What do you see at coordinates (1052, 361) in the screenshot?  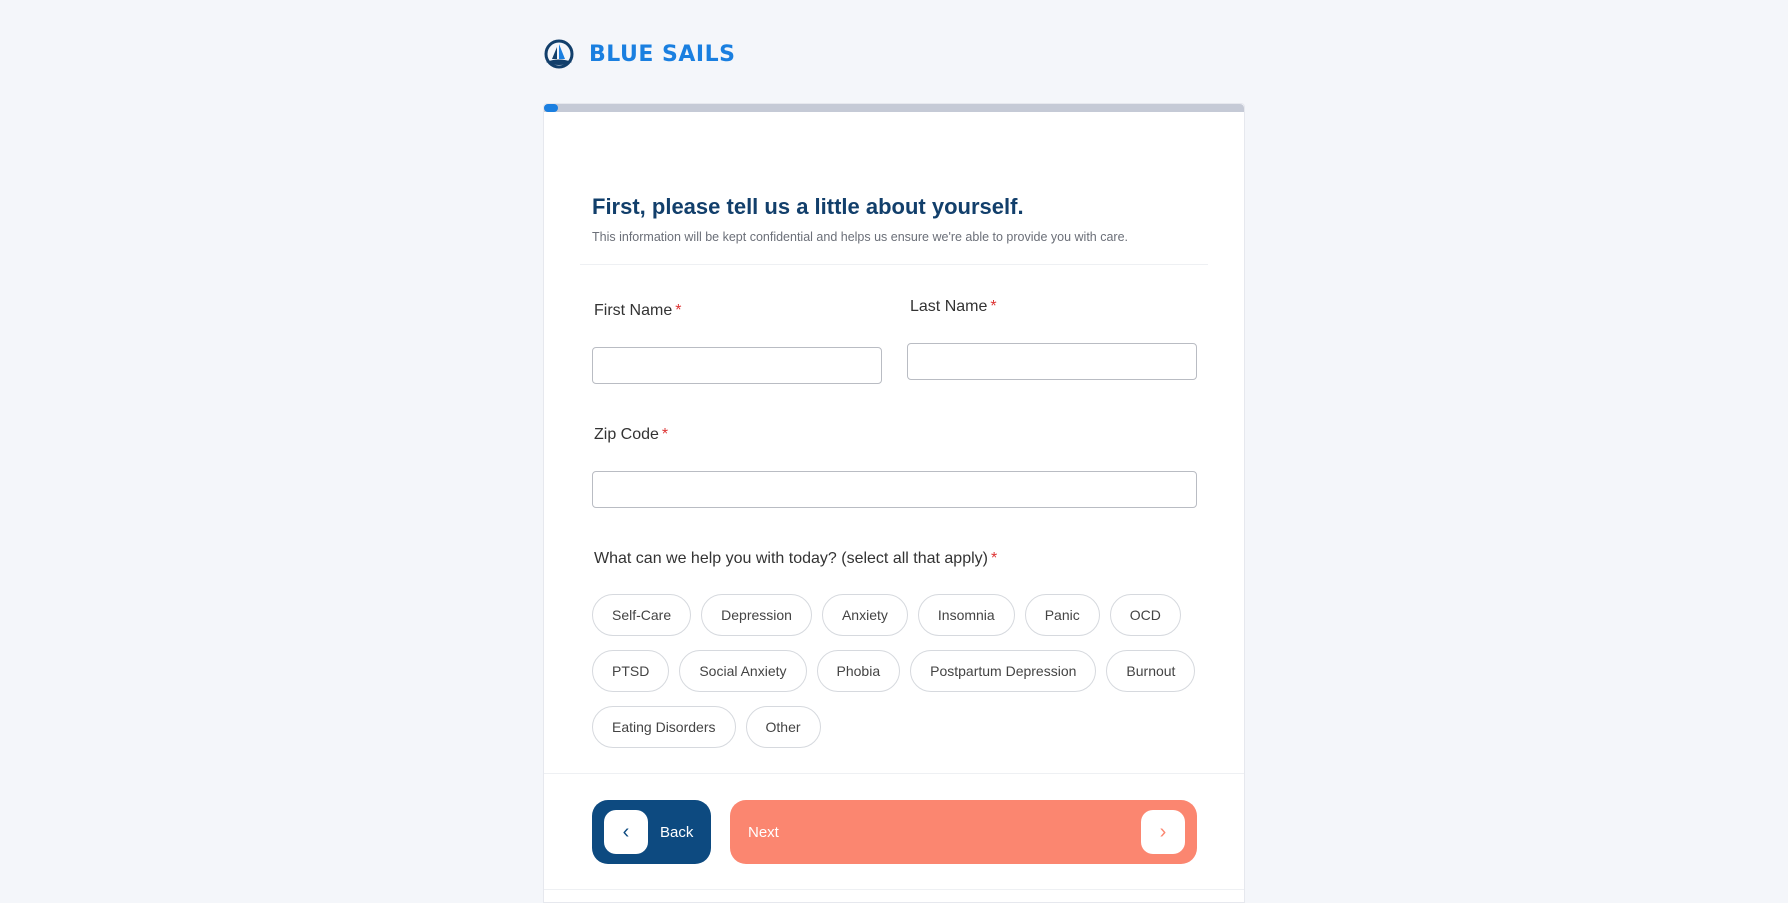 I see `last-name-input` at bounding box center [1052, 361].